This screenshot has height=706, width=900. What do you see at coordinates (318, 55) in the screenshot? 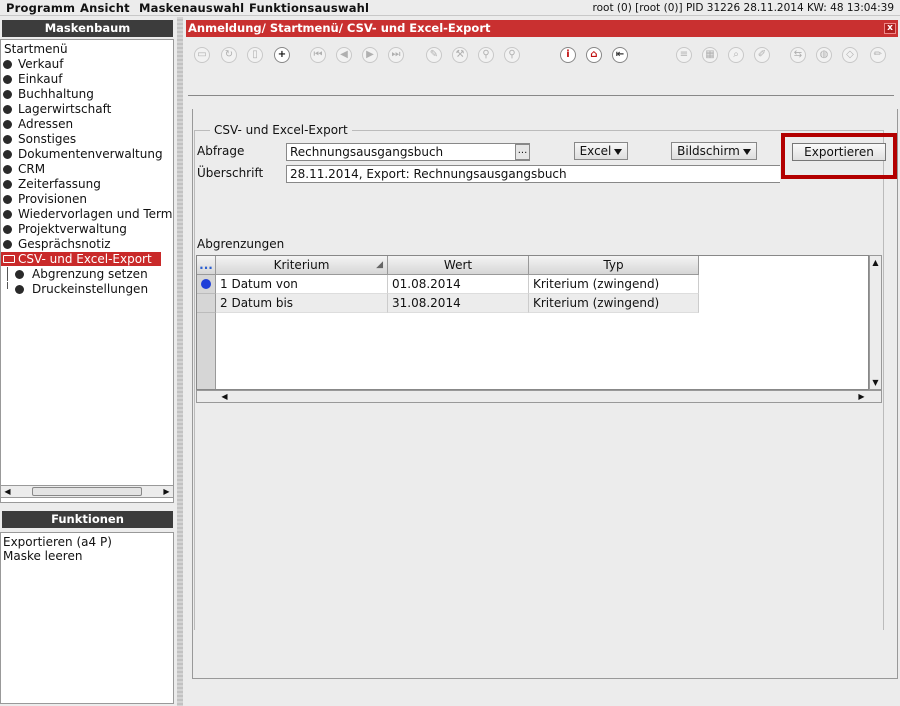
I see `first-icon: ⏮` at bounding box center [318, 55].